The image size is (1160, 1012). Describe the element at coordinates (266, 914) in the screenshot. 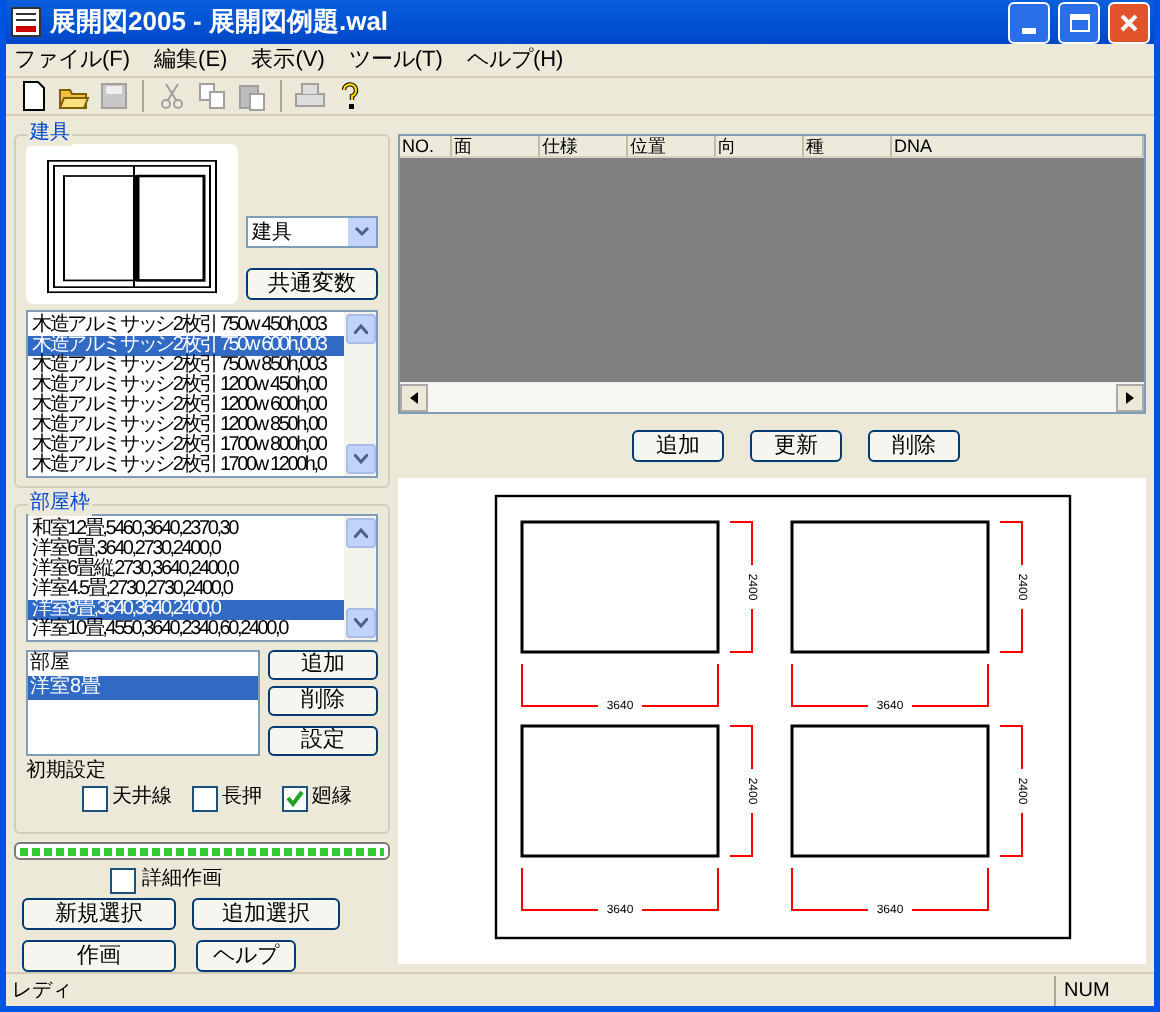

I see `action-button: 追加選択` at that location.